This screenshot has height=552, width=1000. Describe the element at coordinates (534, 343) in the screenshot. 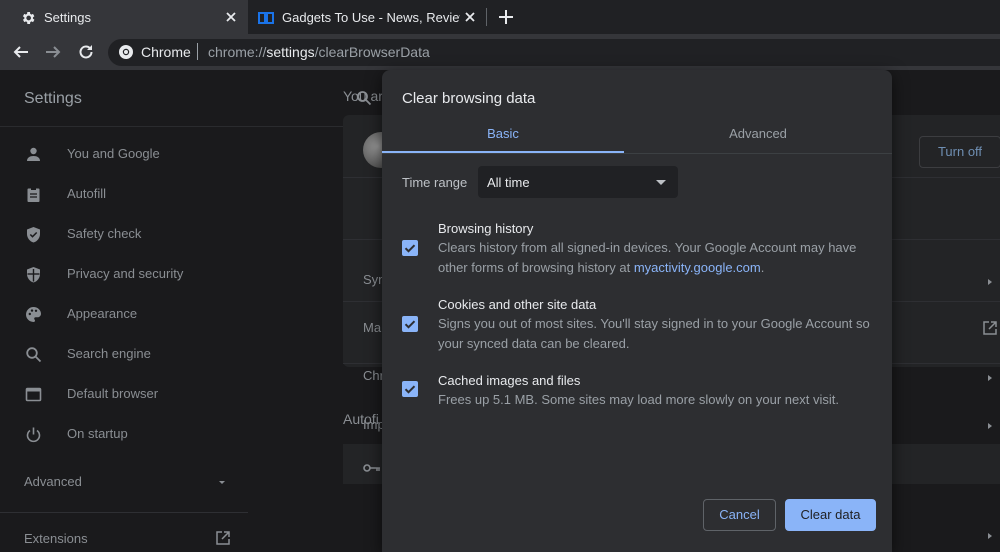

I see `desc-line: your synced data can be cleared.` at that location.